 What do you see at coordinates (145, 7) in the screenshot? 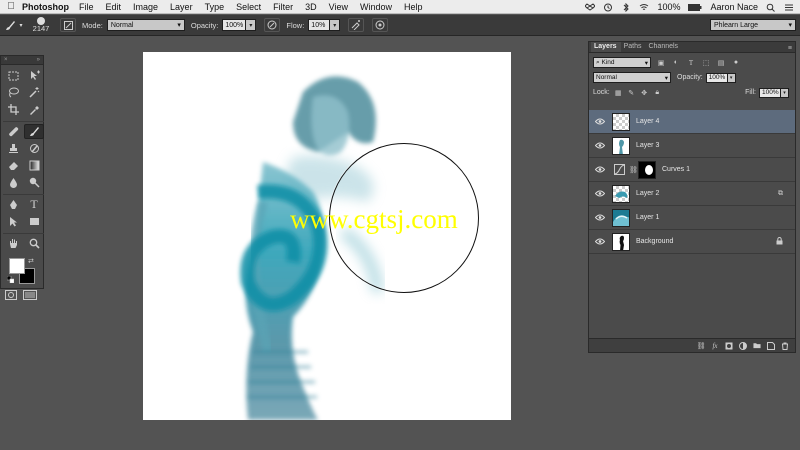
I see `menu-image: Image` at bounding box center [145, 7].